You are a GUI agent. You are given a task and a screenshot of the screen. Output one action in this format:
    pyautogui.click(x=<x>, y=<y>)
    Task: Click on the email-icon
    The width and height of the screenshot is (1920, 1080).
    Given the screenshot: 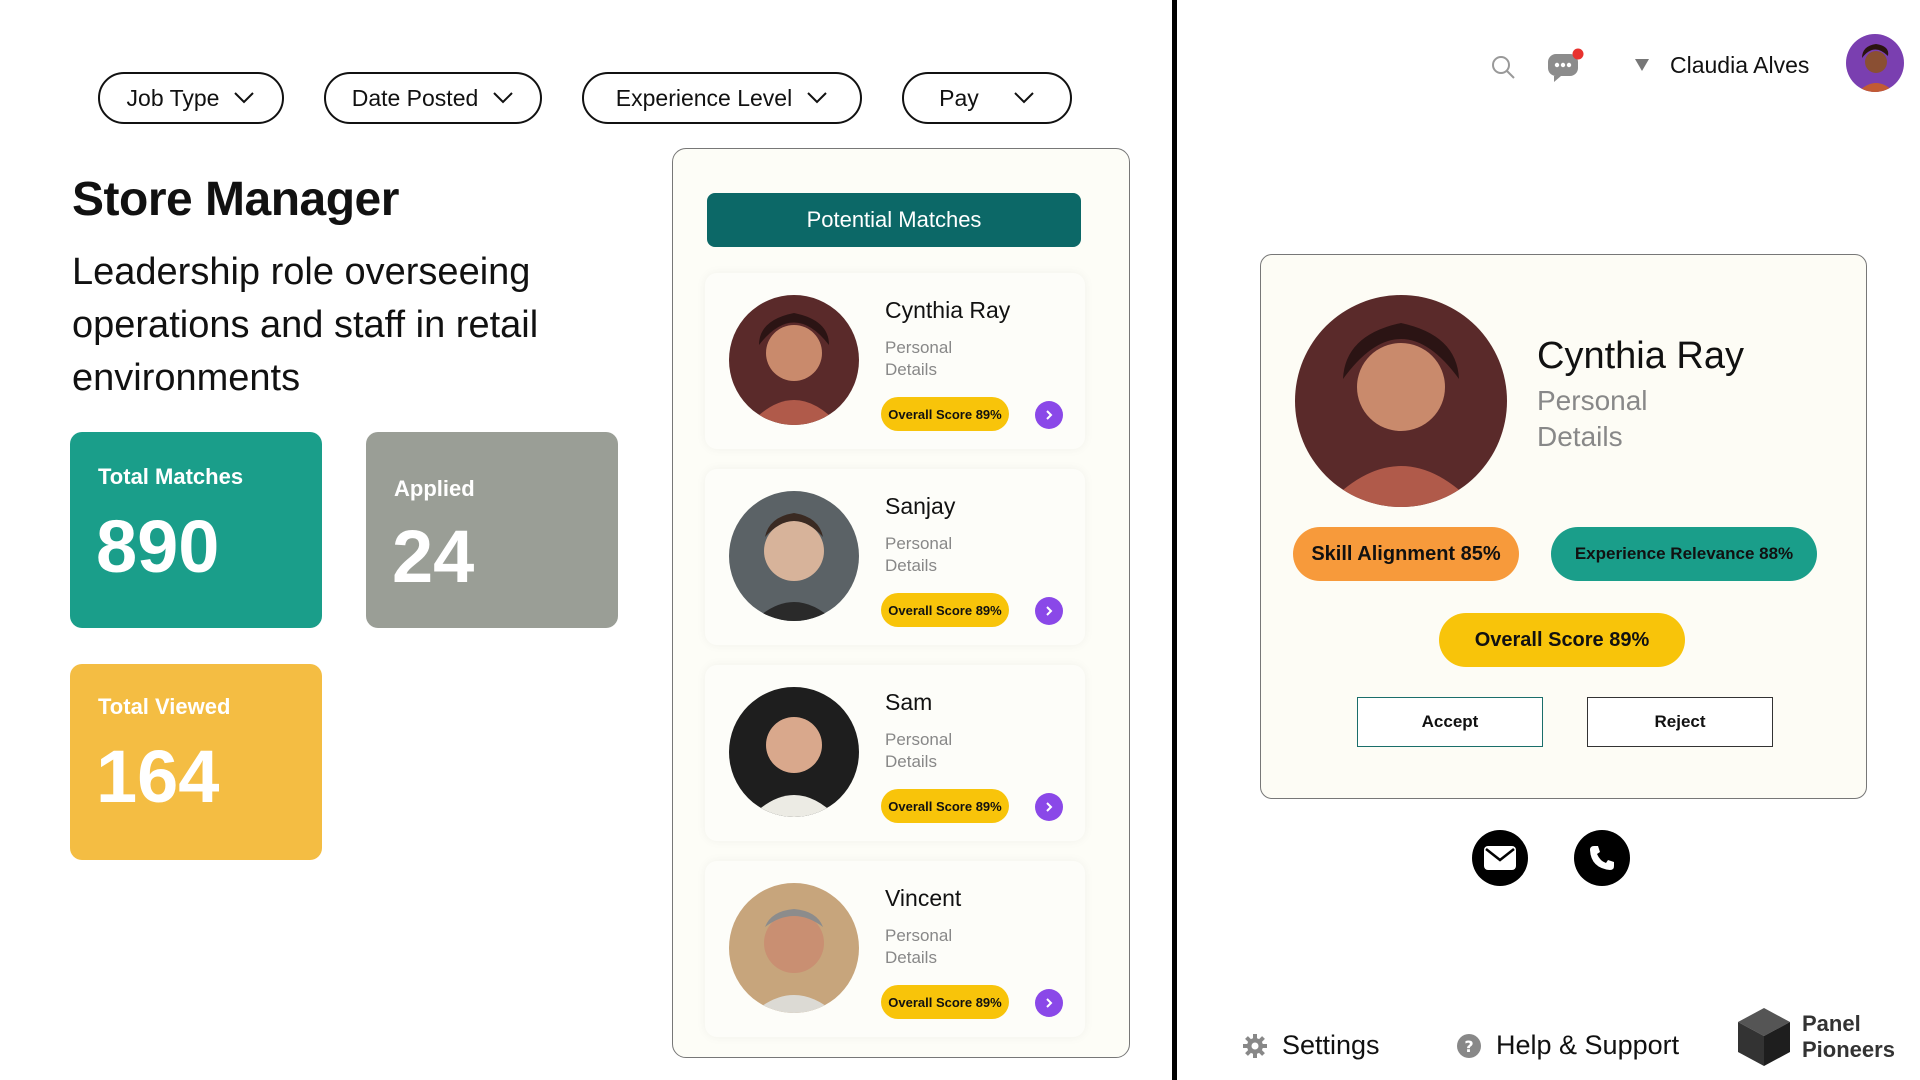 What is the action you would take?
    pyautogui.click(x=1500, y=858)
    